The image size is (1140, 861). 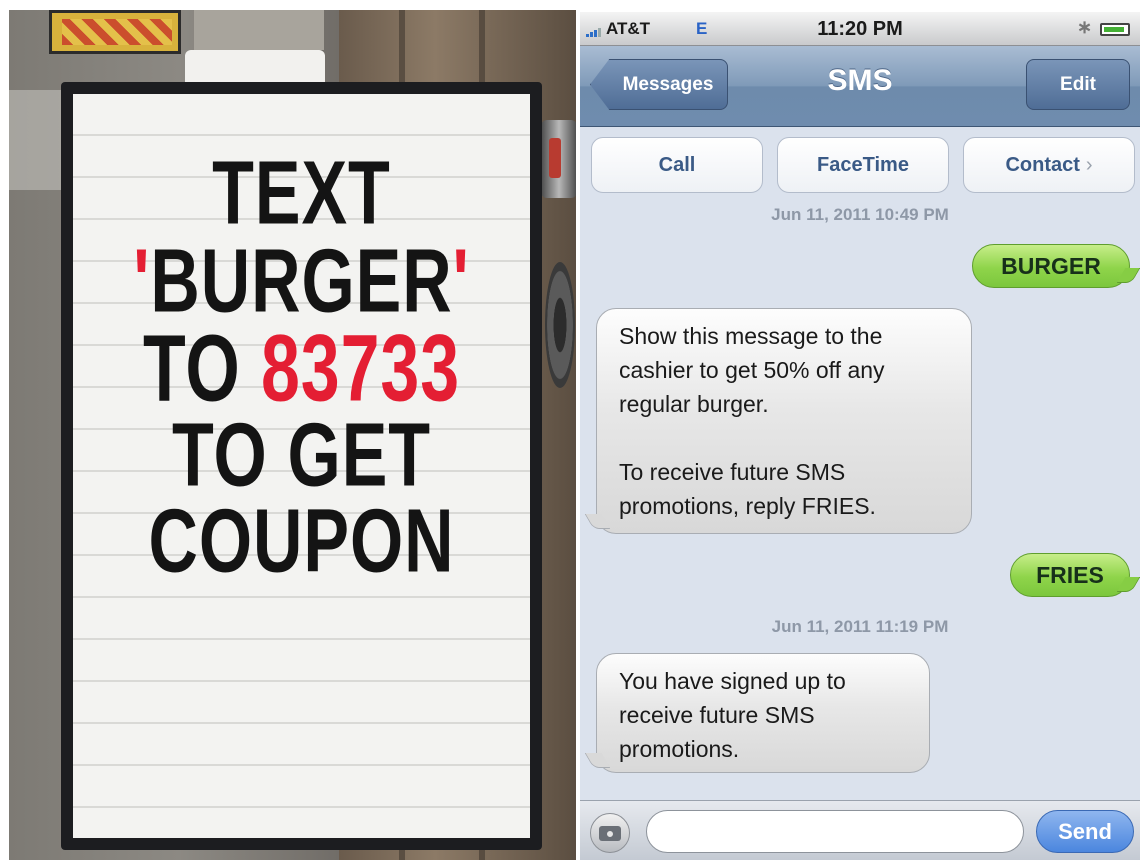 What do you see at coordinates (694, 404) in the screenshot?
I see `message-line: regular burger.` at bounding box center [694, 404].